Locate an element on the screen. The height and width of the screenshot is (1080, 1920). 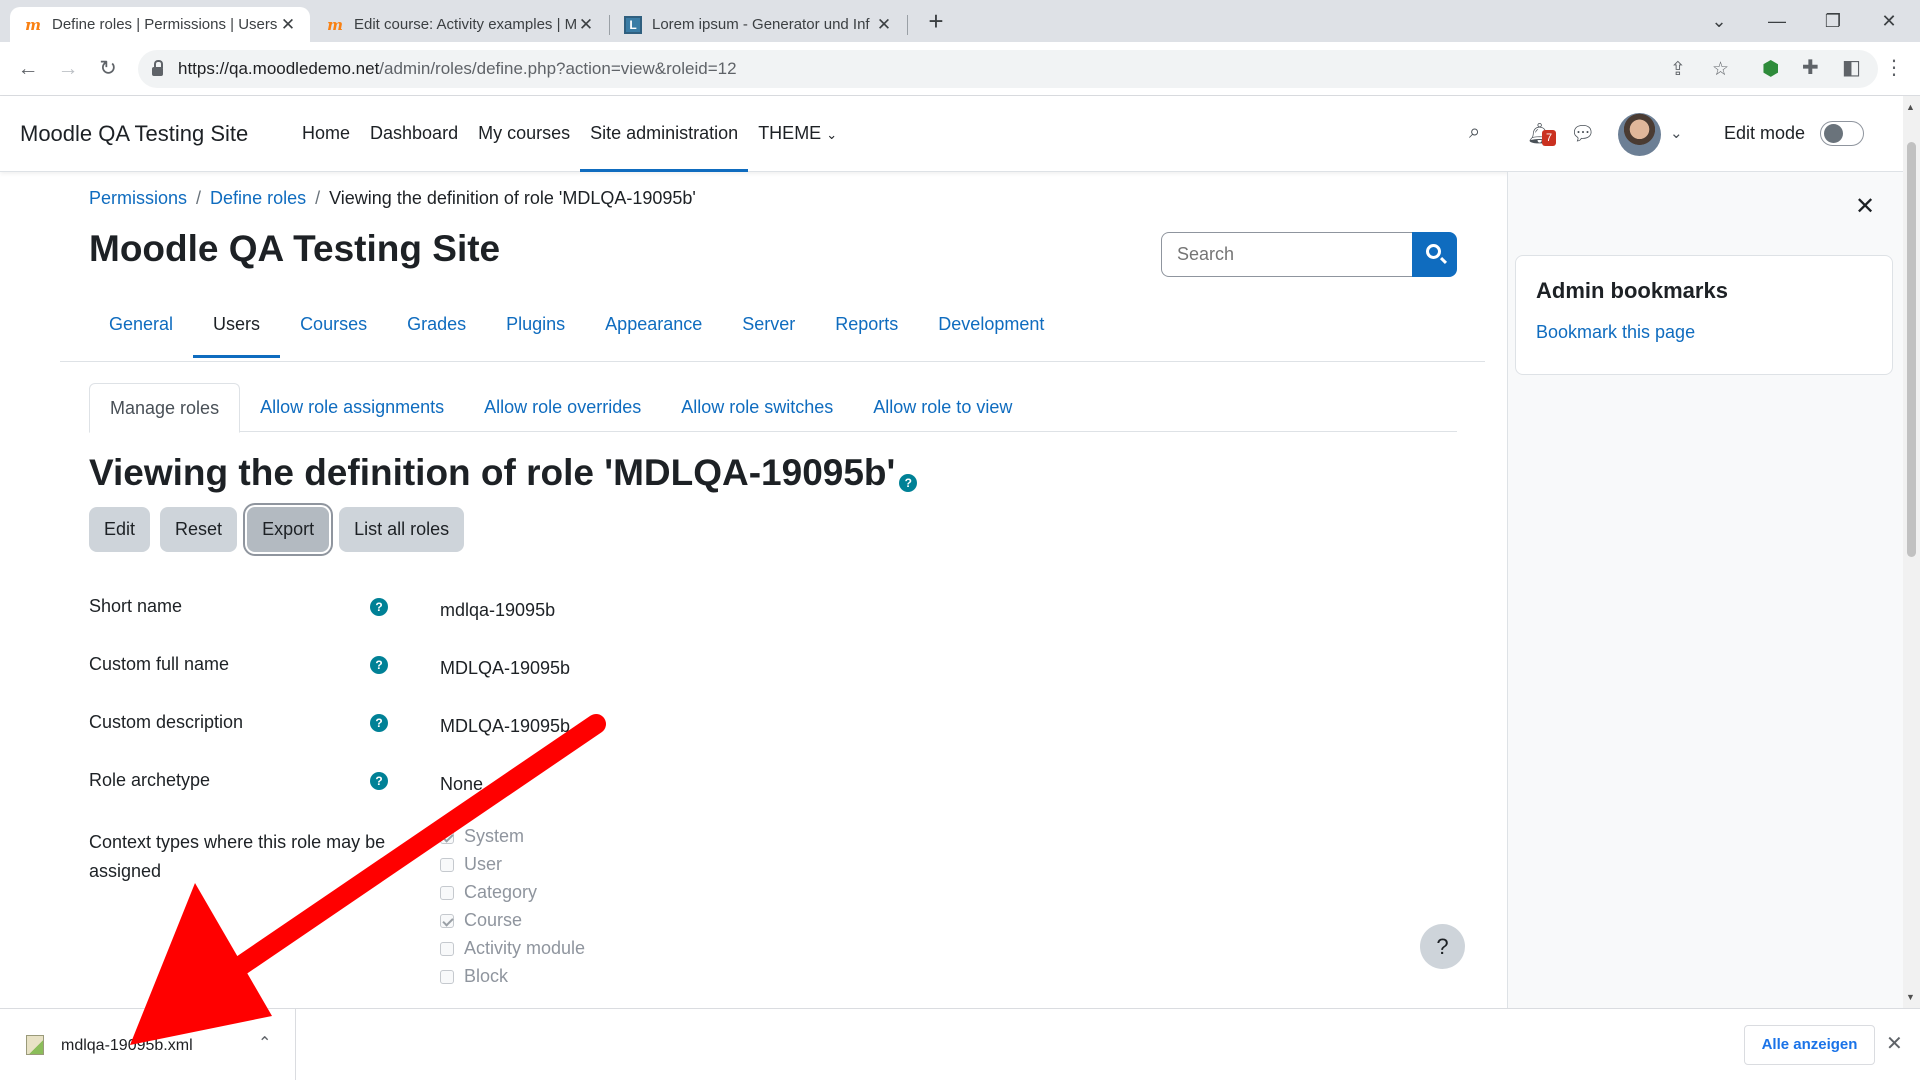
search-icon: ⌕ is located at coordinates (1474, 132).